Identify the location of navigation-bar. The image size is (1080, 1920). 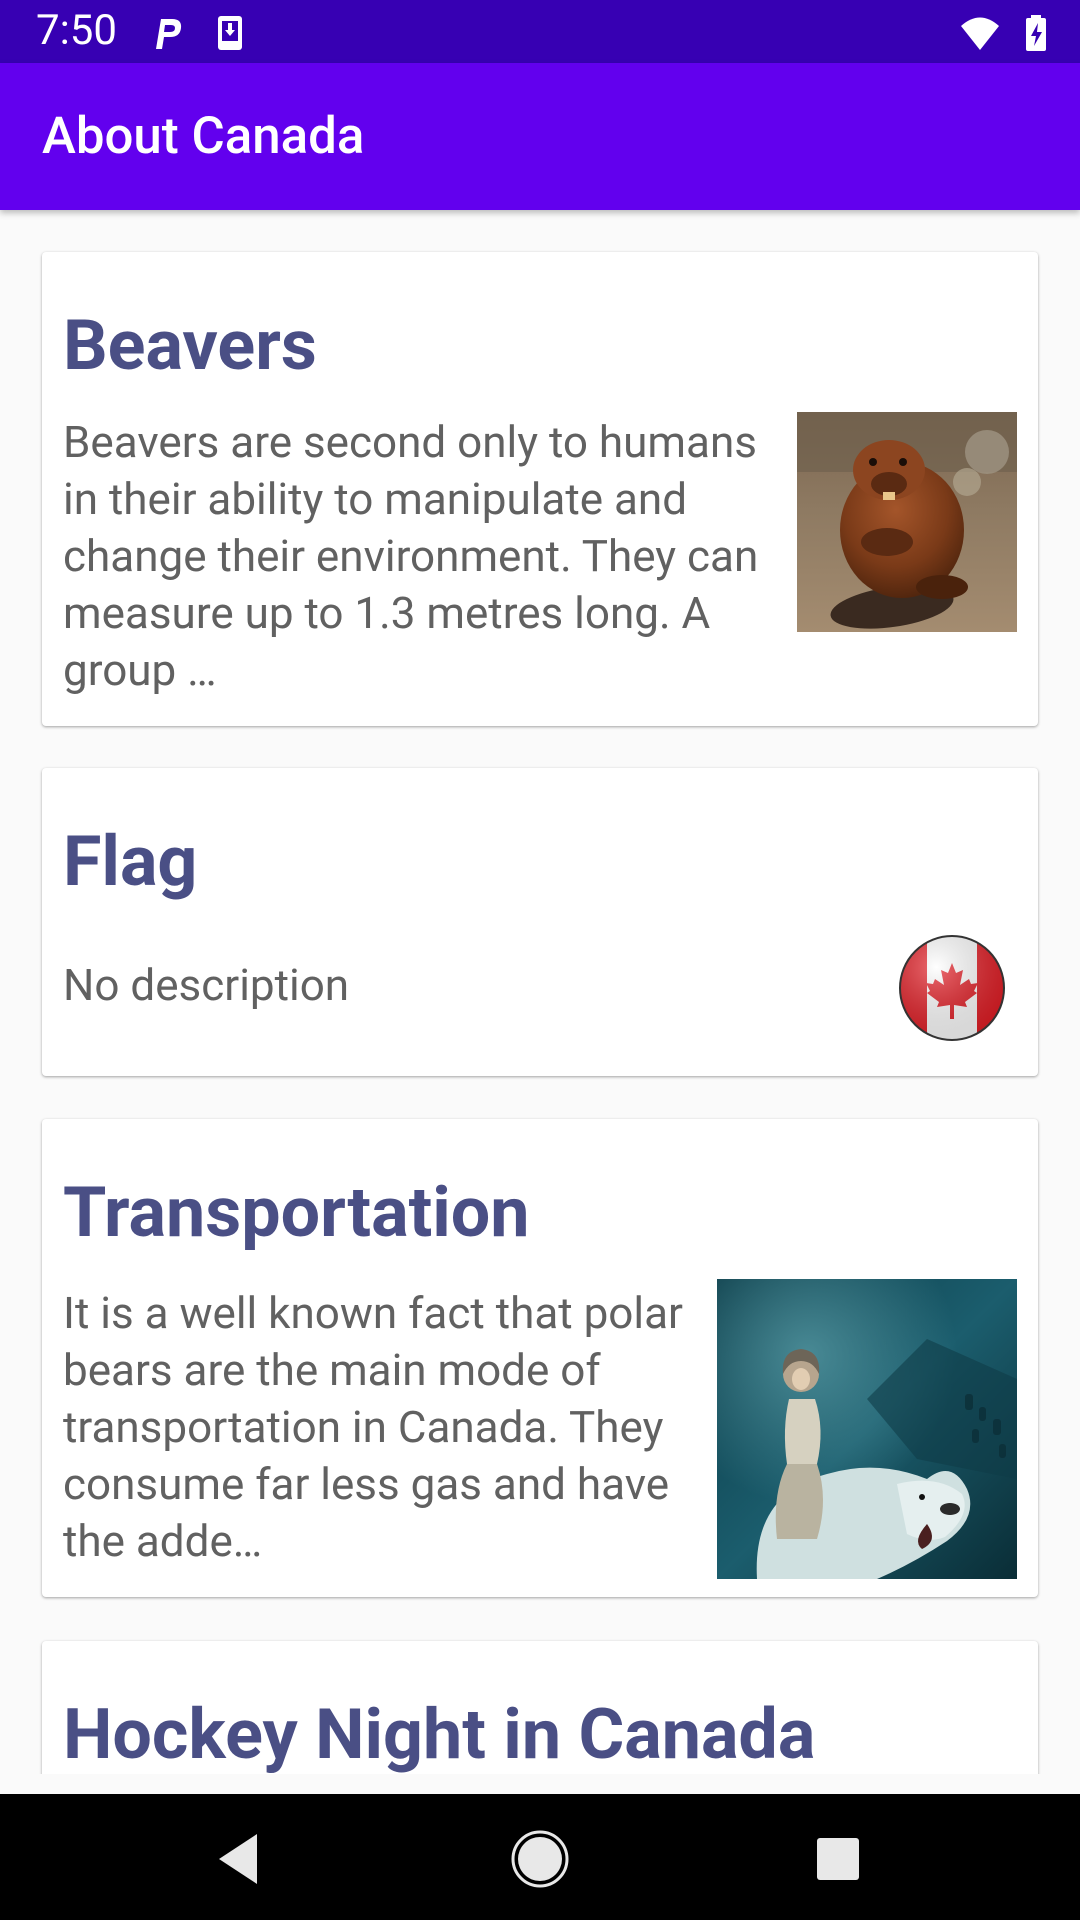
(540, 1857).